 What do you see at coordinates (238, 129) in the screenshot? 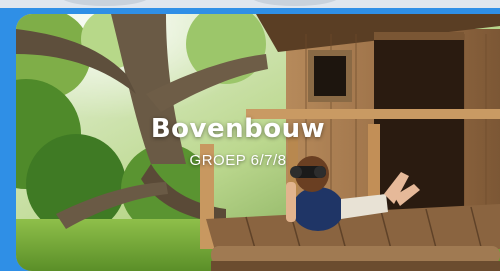
I see `card-title: Bovenbouw` at bounding box center [238, 129].